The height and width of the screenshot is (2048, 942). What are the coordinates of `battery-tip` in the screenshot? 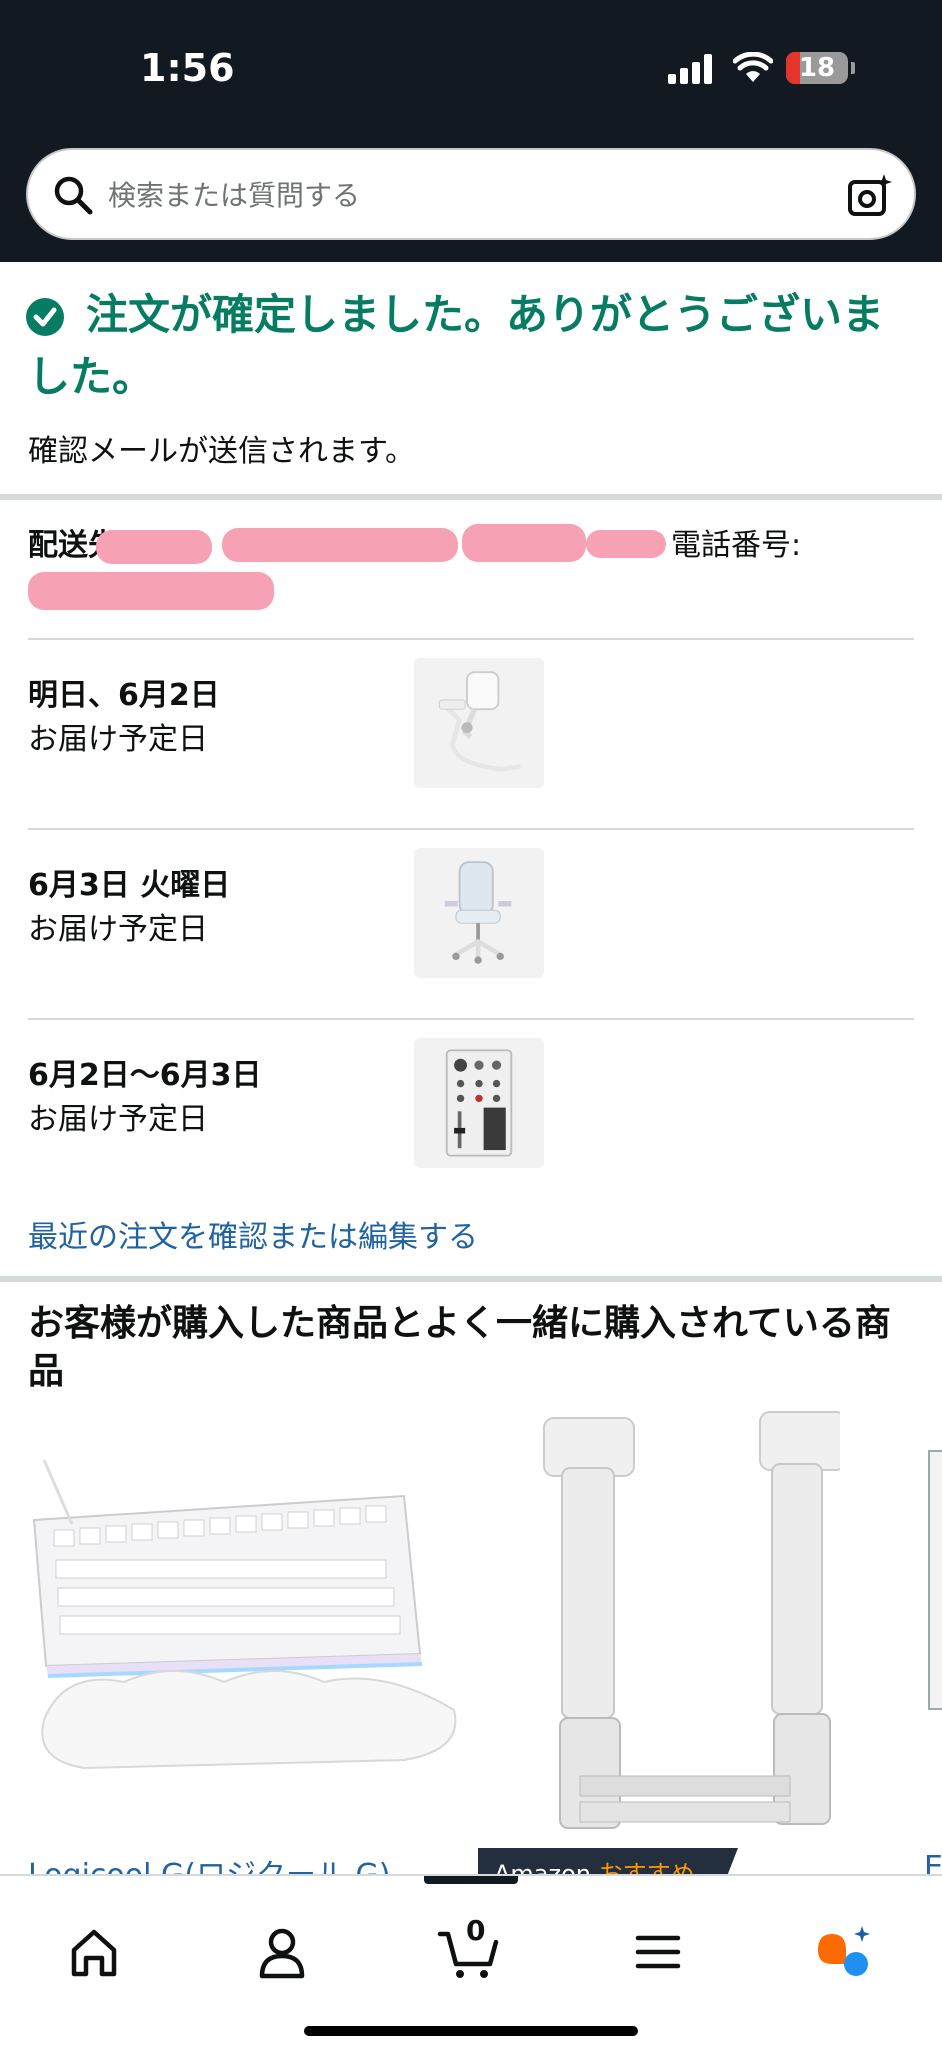 It's located at (853, 68).